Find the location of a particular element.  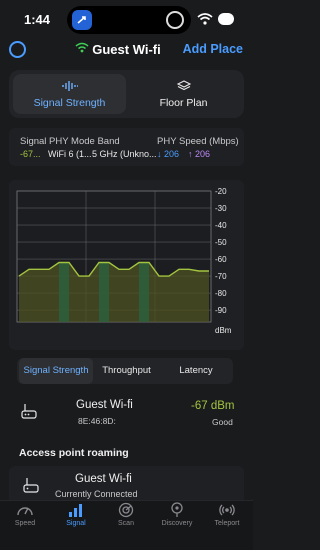

tabbar-scan-label: Scan is located at coordinates (126, 523).